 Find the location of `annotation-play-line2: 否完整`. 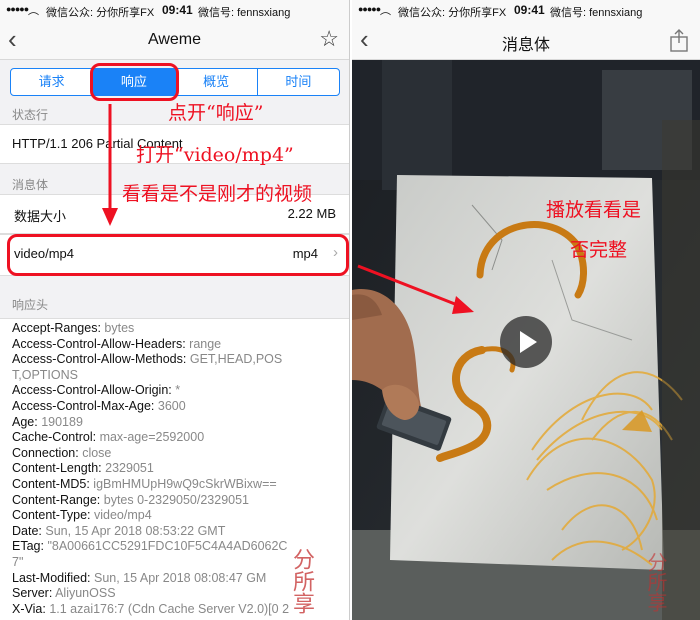

annotation-play-line2: 否完整 is located at coordinates (599, 250).